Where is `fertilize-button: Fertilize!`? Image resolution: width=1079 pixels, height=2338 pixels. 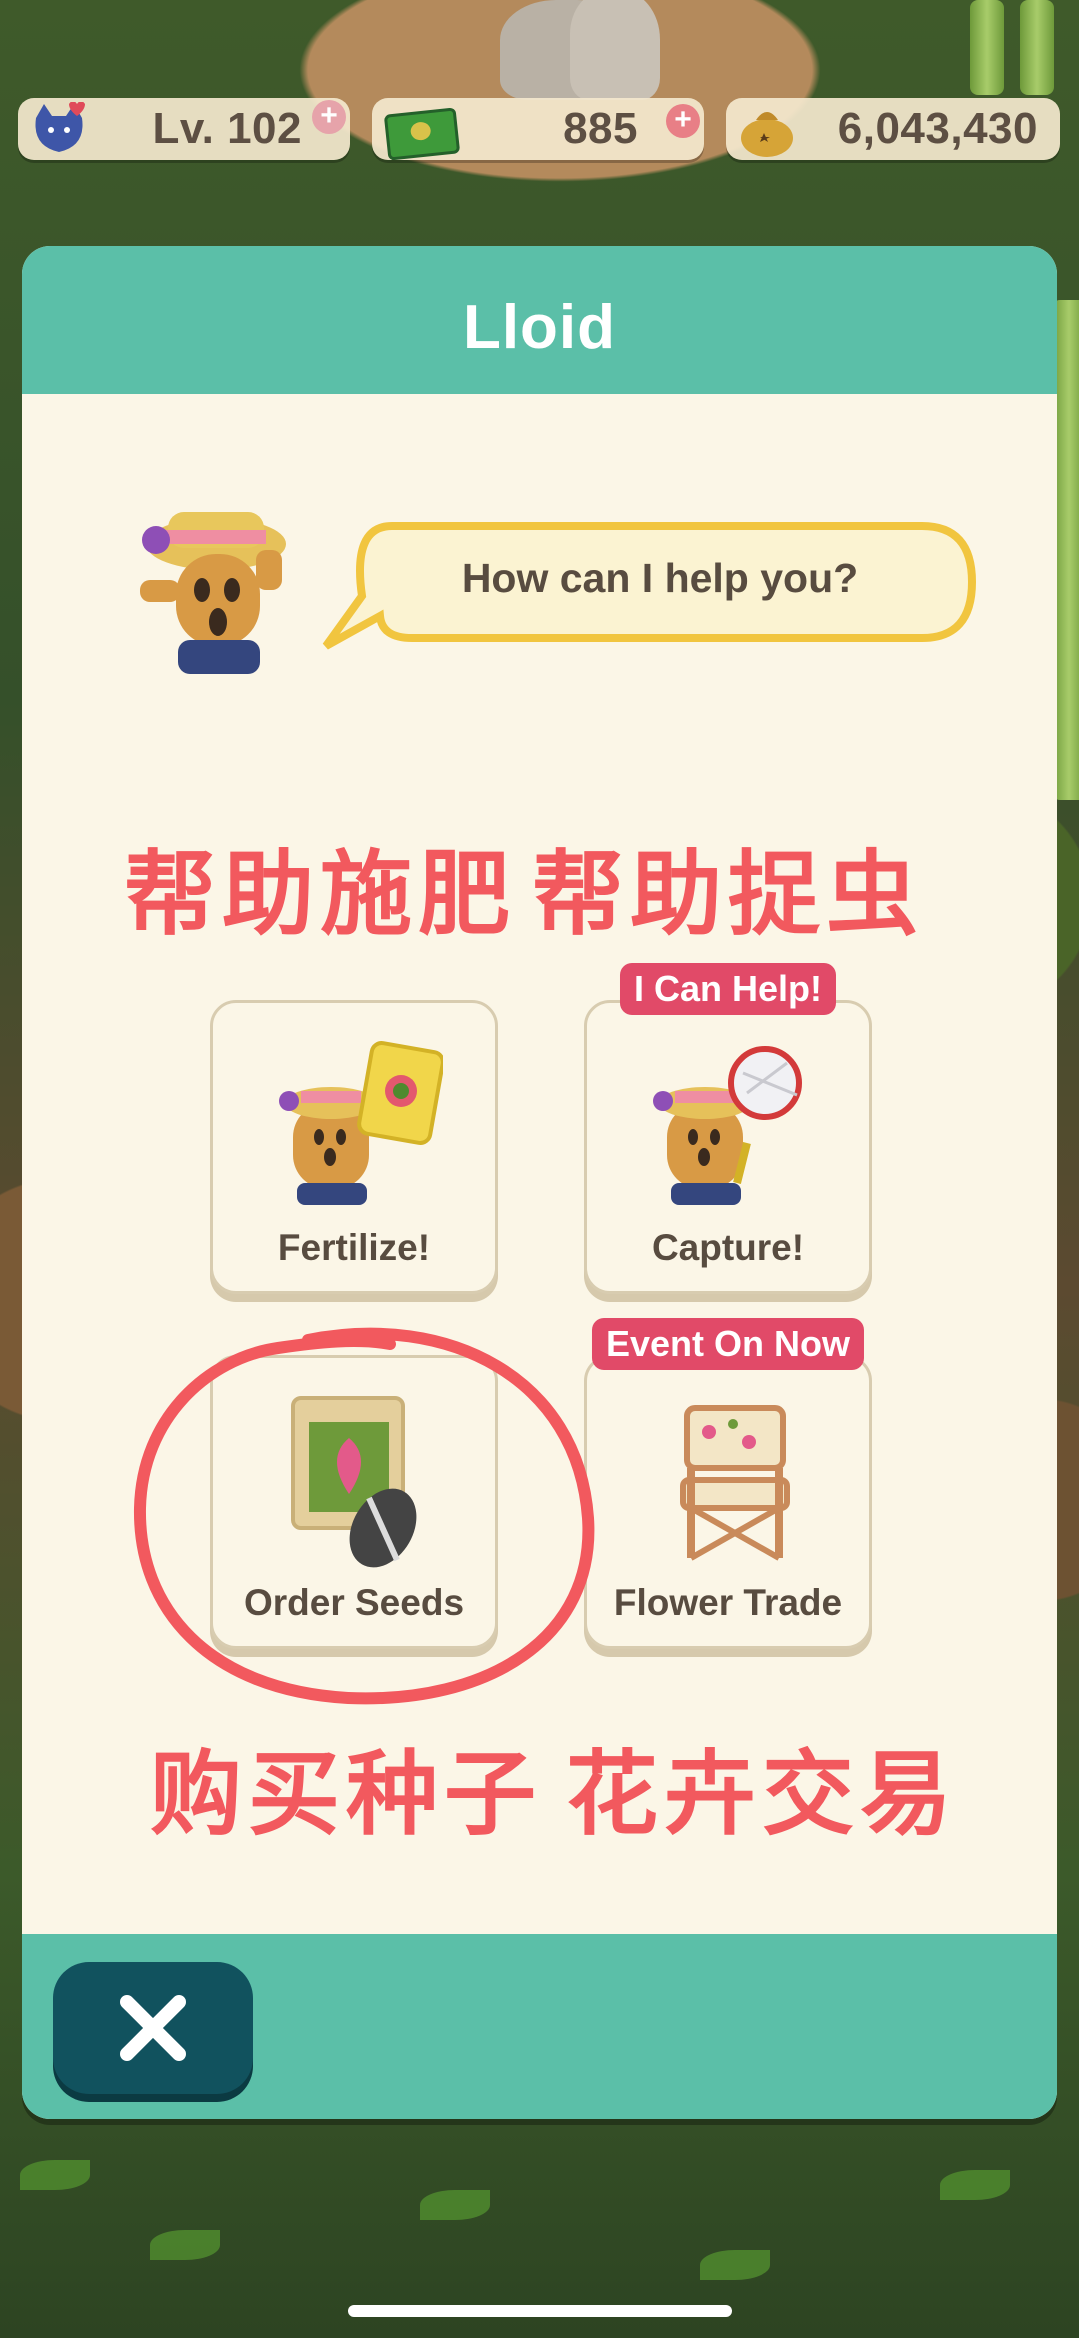
fertilize-button: Fertilize! is located at coordinates (354, 1147).